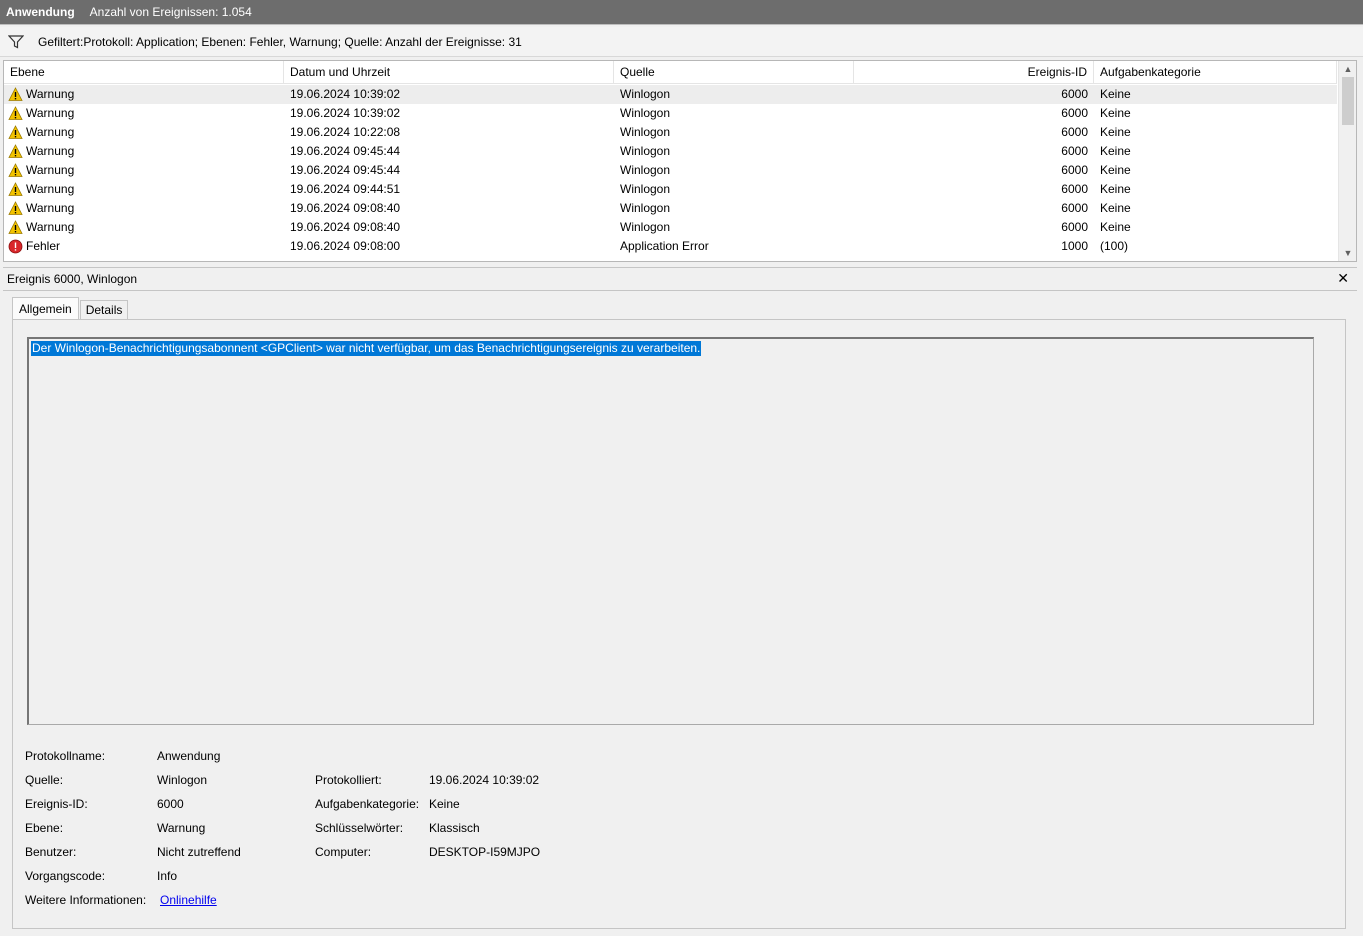  I want to click on event-detail-title: Ereignis 6000, Winlogon, so click(72, 279).